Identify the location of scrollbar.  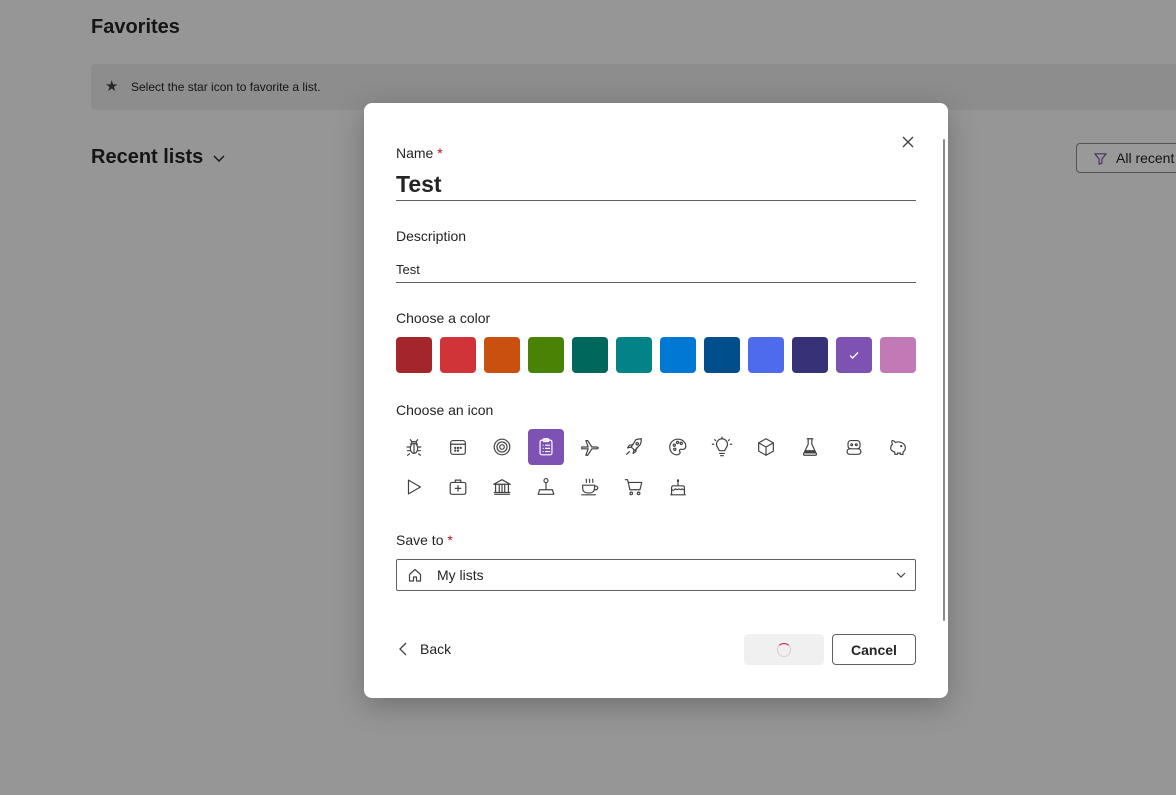
(944, 380).